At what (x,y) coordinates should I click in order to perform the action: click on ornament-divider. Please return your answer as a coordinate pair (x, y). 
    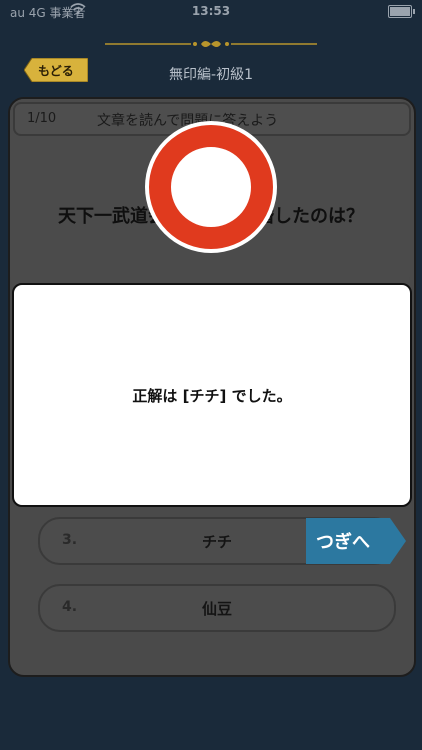
    Looking at the image, I should click on (211, 44).